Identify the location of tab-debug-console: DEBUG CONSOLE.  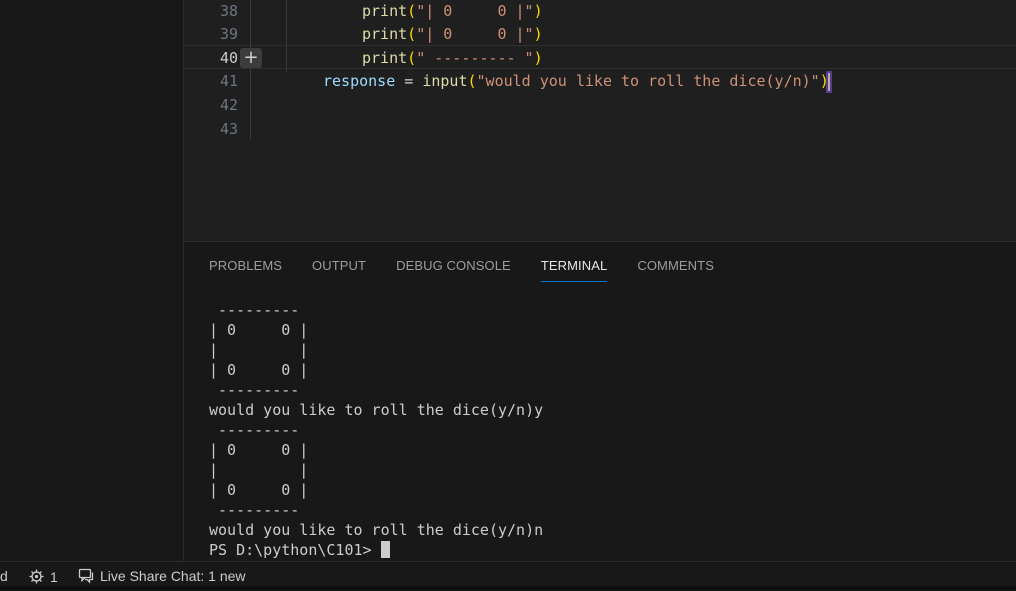
(453, 270).